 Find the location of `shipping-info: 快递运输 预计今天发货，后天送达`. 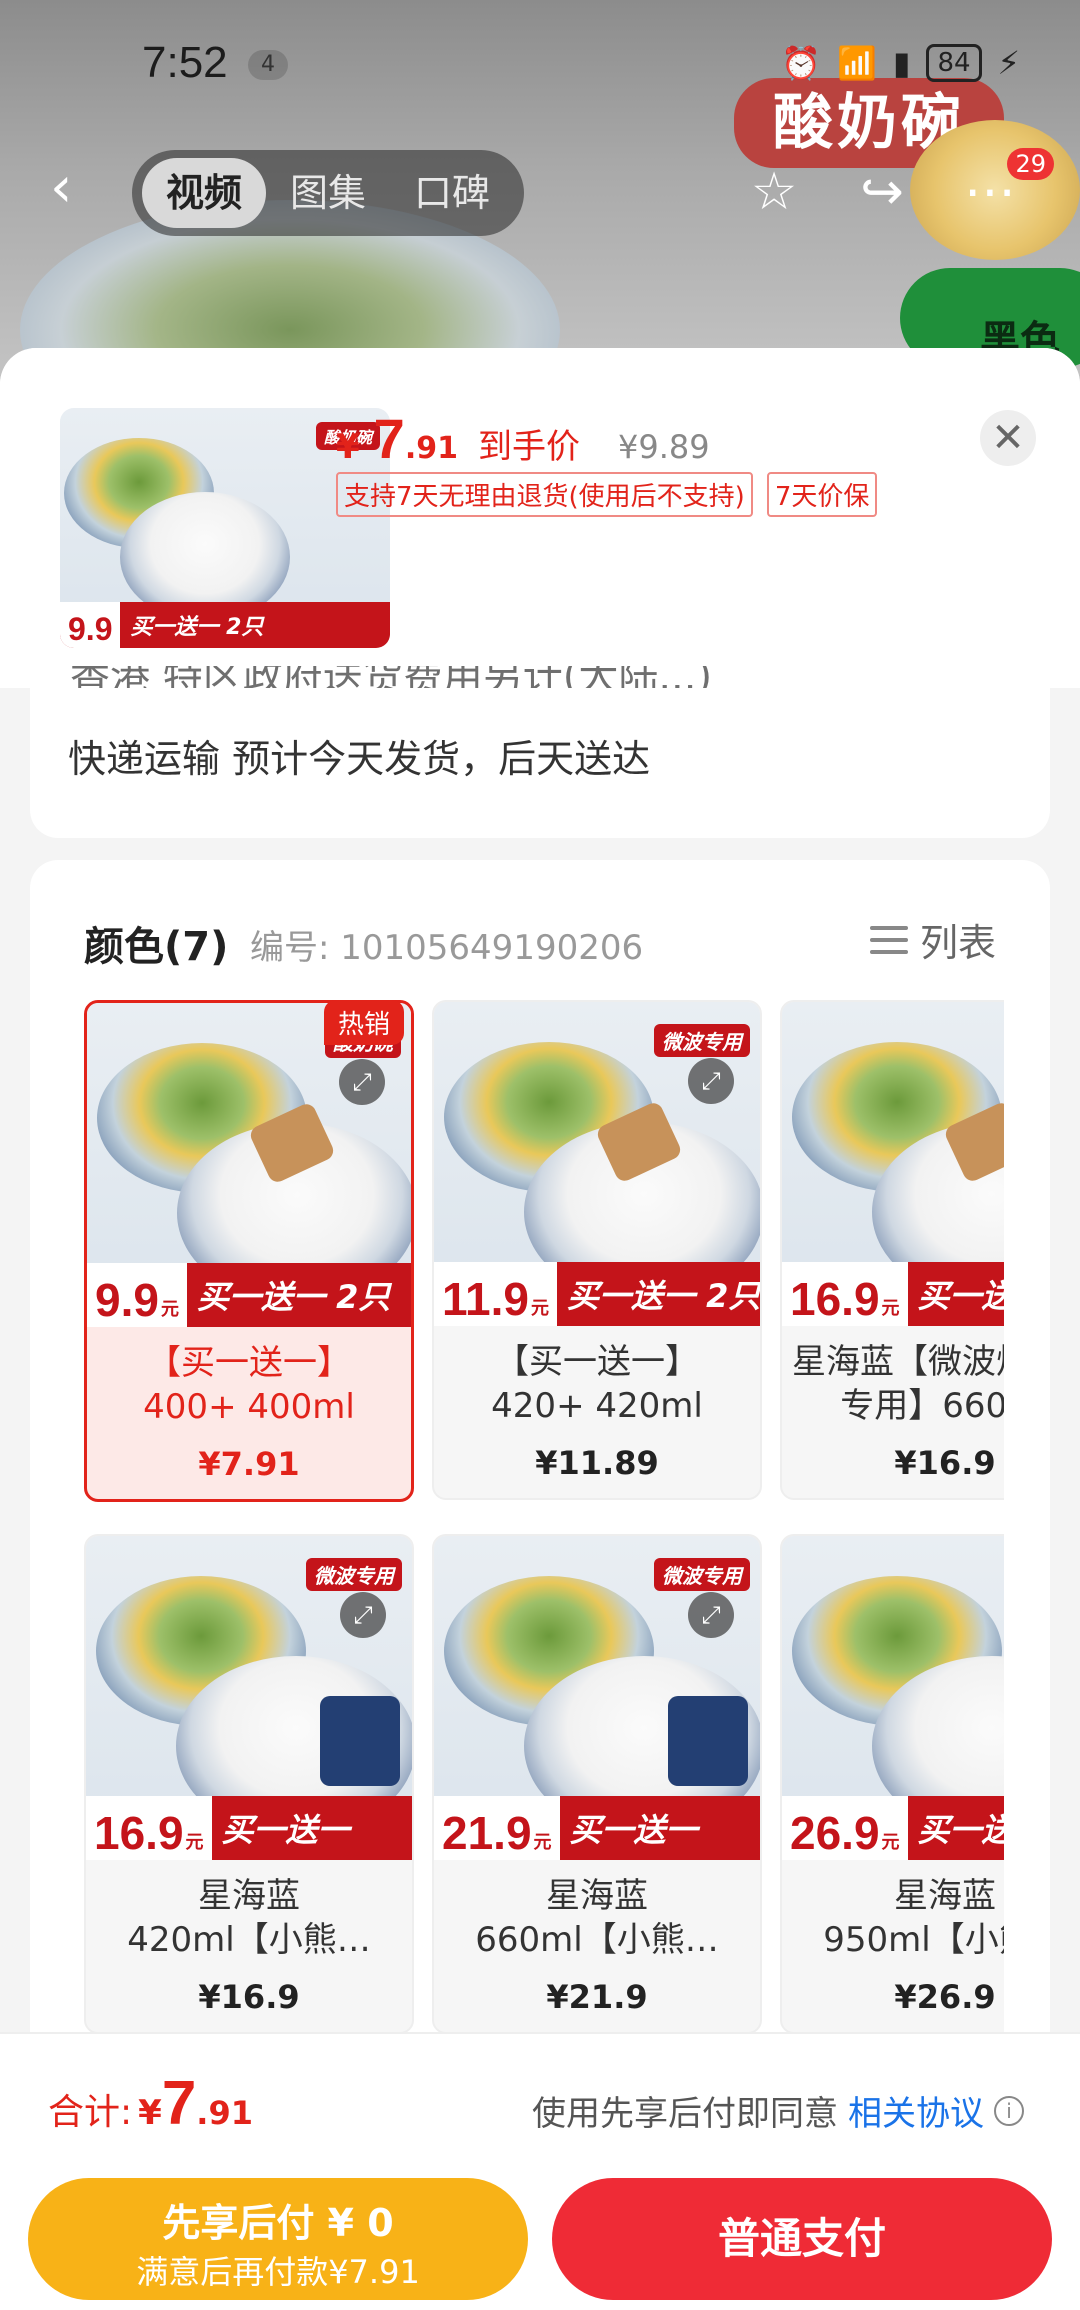

shipping-info: 快递运输 预计今天发货，后天送达 is located at coordinates (359, 759).